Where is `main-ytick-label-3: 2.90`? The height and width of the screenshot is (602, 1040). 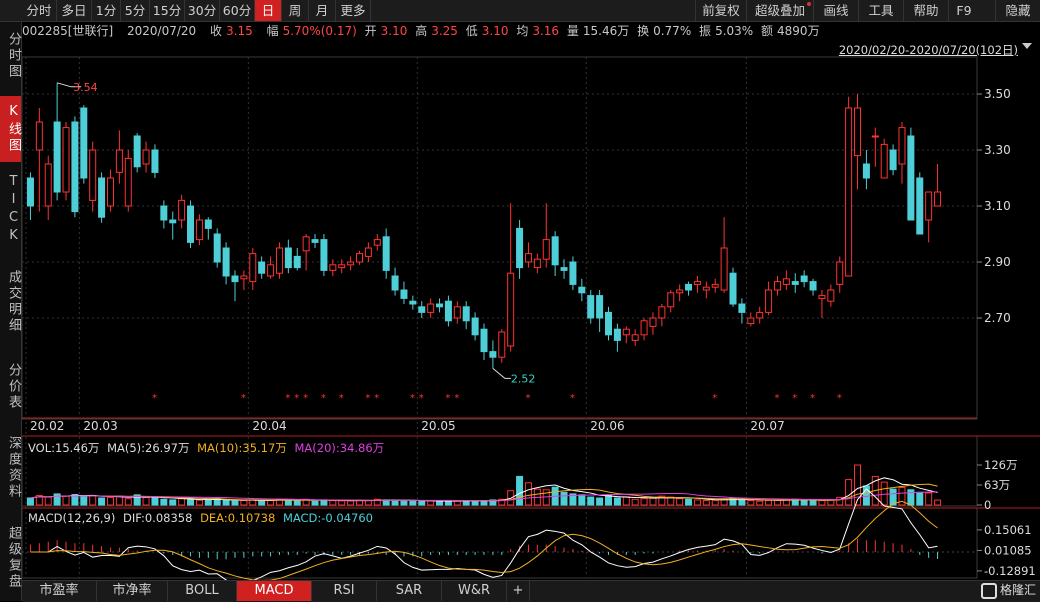 main-ytick-label-3: 2.90 is located at coordinates (997, 262).